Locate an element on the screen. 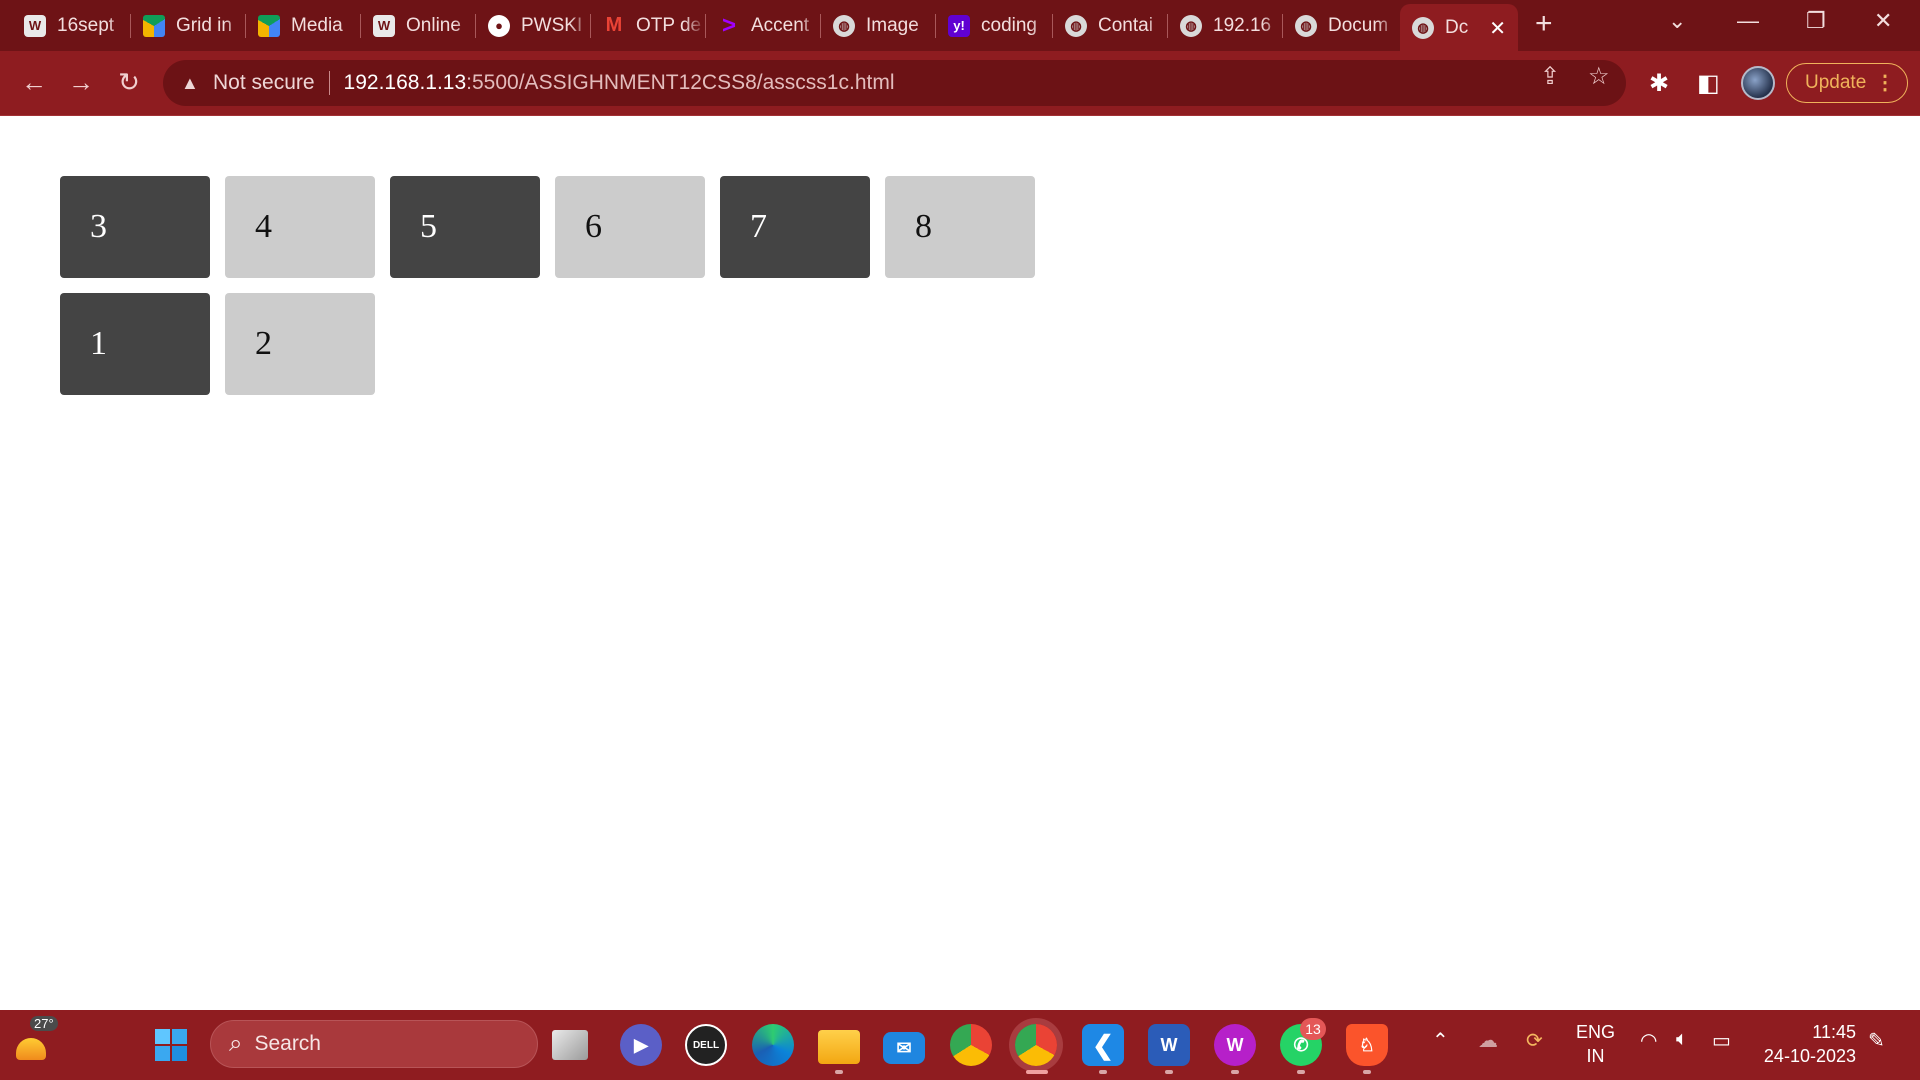 The image size is (1920, 1080). yahoo-icon: y! is located at coordinates (959, 25).